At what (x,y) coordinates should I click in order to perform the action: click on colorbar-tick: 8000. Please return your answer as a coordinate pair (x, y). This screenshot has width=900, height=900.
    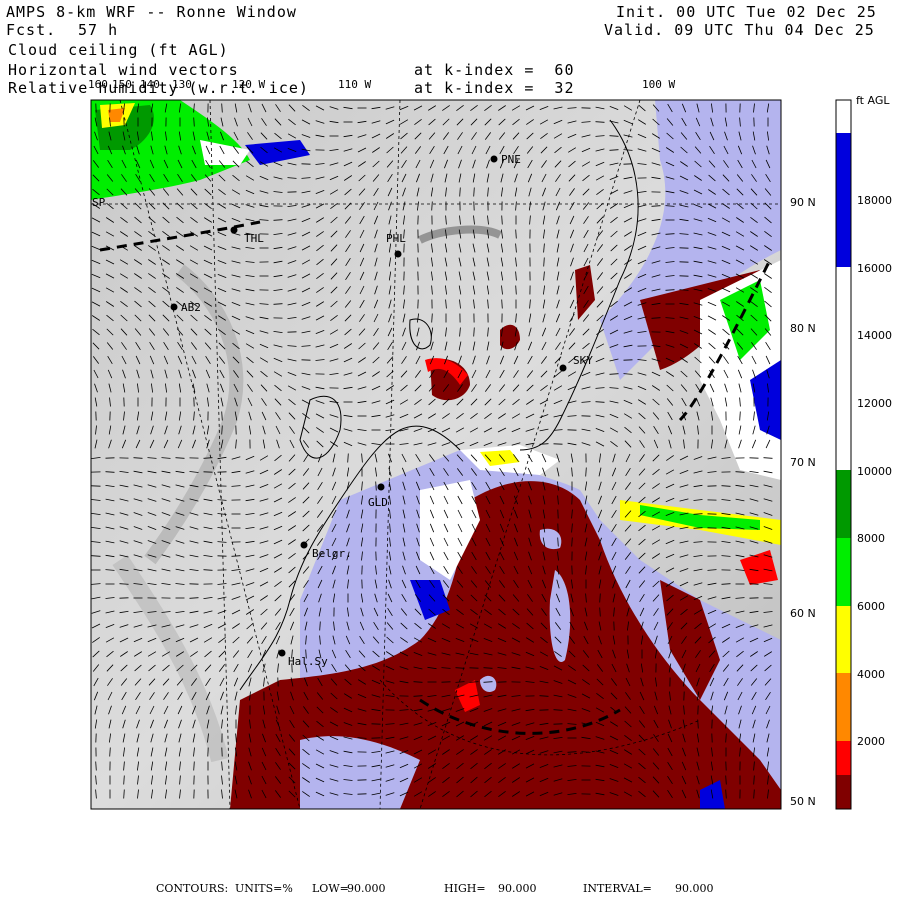
    Looking at the image, I should click on (871, 538).